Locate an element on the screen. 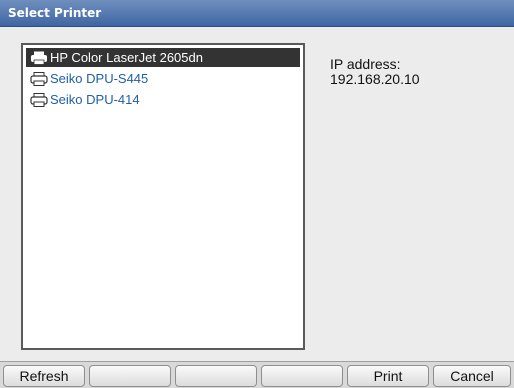  printer-item-label: HP Color LaserJet 2605dn is located at coordinates (126, 57).